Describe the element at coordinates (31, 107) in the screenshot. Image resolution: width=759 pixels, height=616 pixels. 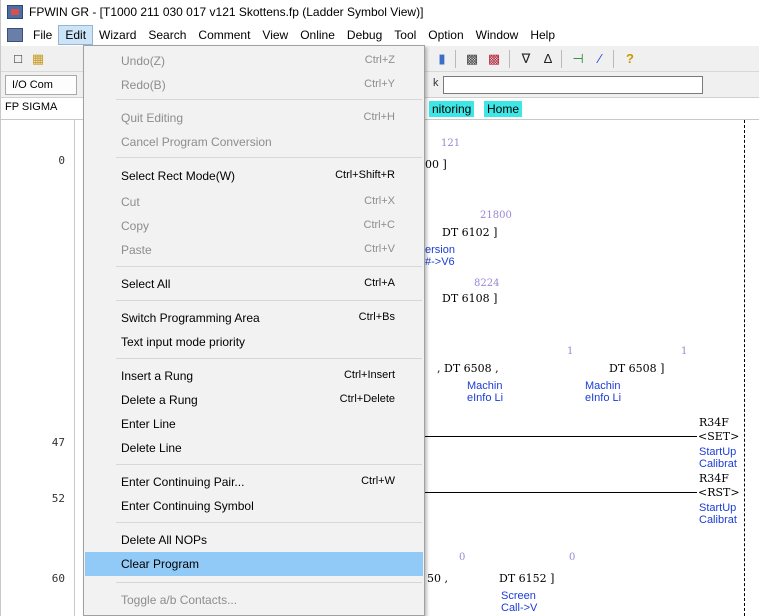
I see `tab-fp-sigma: FP SIGMA` at that location.